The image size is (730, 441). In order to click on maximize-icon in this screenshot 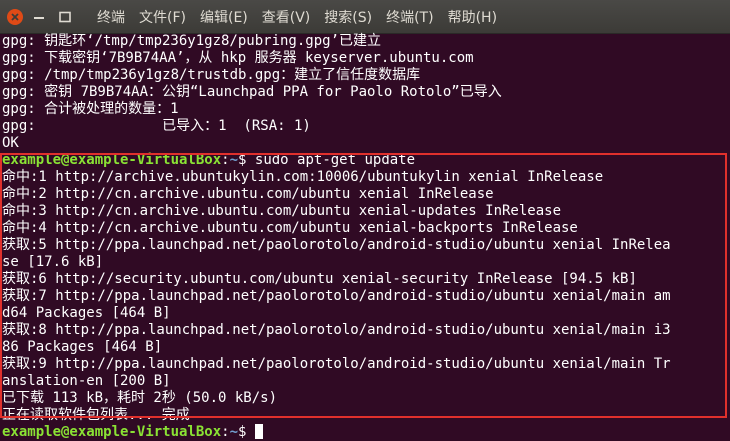, I will do `click(65, 16)`.